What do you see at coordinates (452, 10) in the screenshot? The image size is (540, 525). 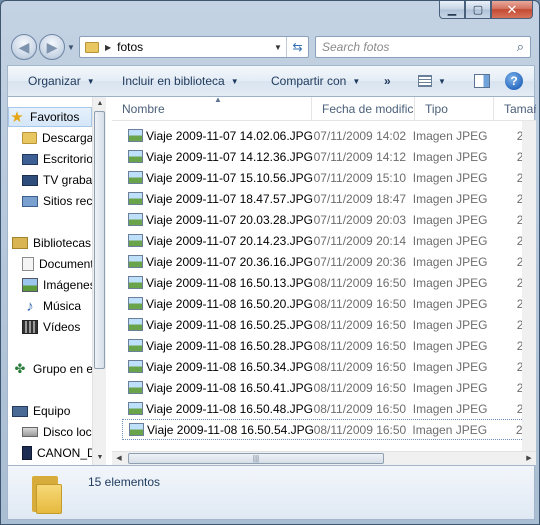 I see `minimize-button: ▁` at bounding box center [452, 10].